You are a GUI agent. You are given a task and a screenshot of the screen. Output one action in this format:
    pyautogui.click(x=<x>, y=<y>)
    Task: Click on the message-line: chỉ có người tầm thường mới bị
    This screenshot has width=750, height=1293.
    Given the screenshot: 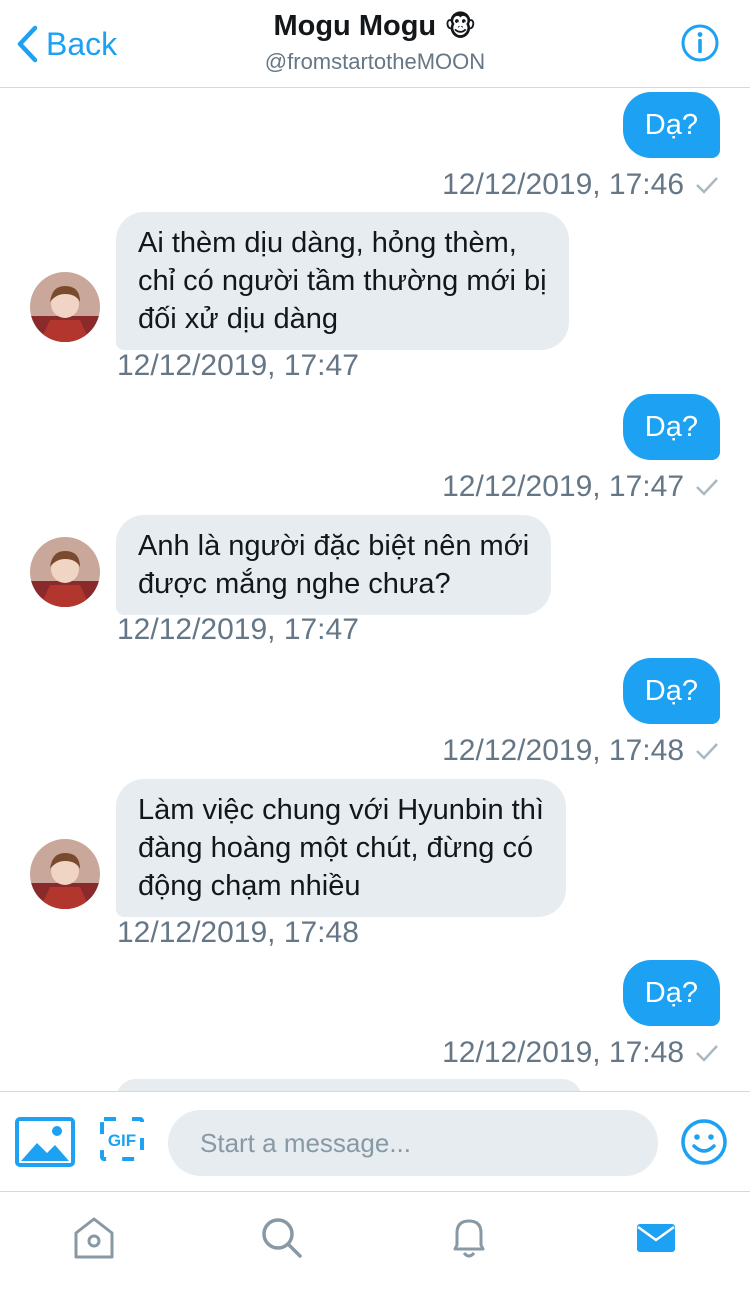 What is the action you would take?
    pyautogui.click(x=342, y=281)
    